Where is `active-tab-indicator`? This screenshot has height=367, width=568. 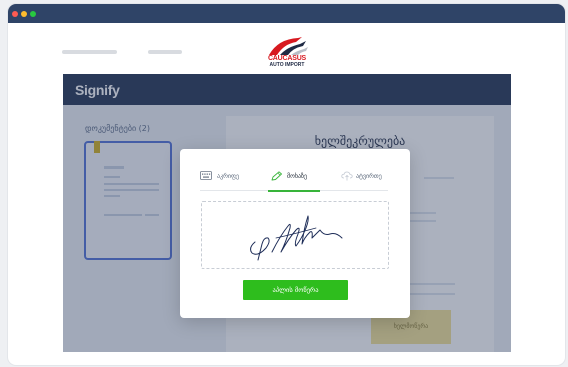 active-tab-indicator is located at coordinates (294, 191).